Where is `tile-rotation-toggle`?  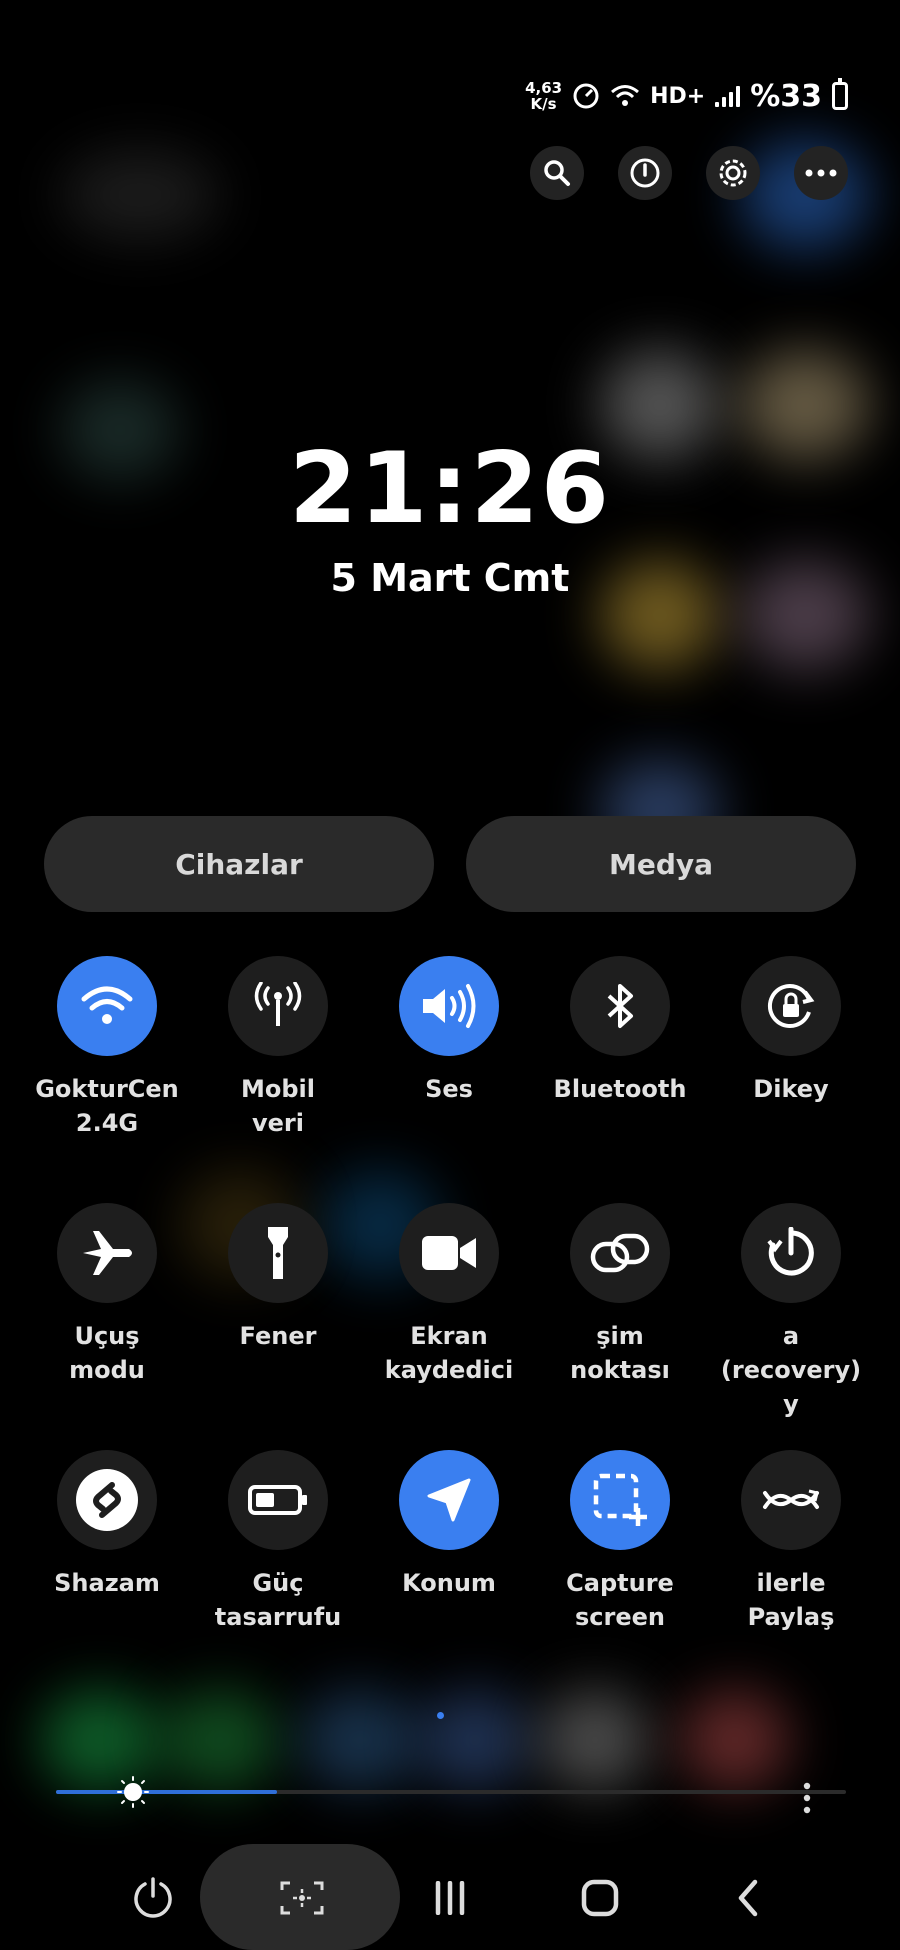 tile-rotation-toggle is located at coordinates (791, 1006).